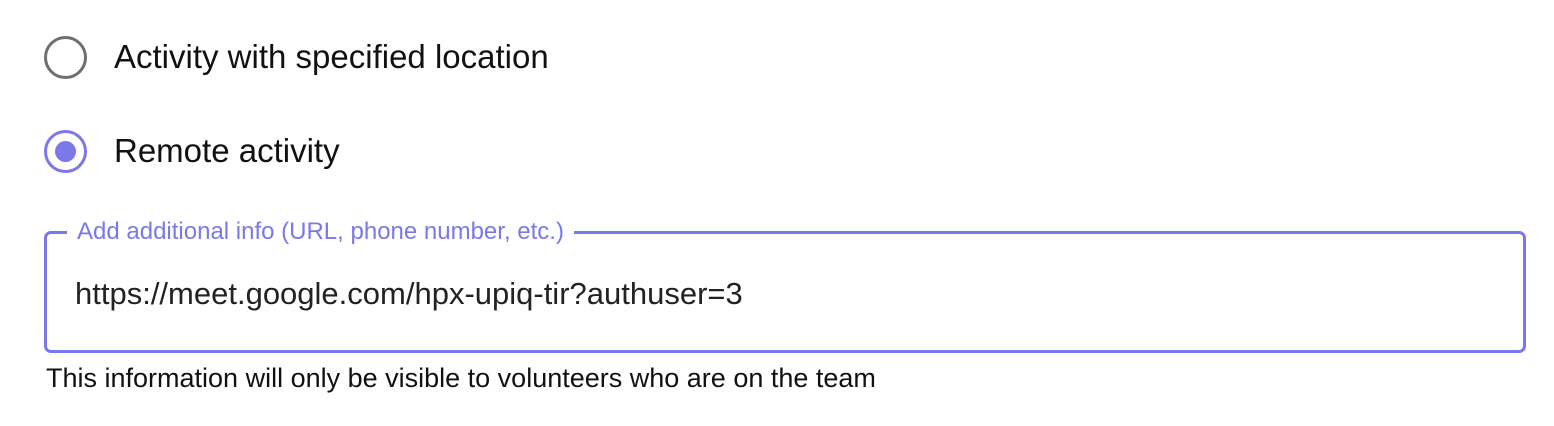 This screenshot has width=1554, height=426. What do you see at coordinates (65, 57) in the screenshot?
I see `radio-button-unchecked` at bounding box center [65, 57].